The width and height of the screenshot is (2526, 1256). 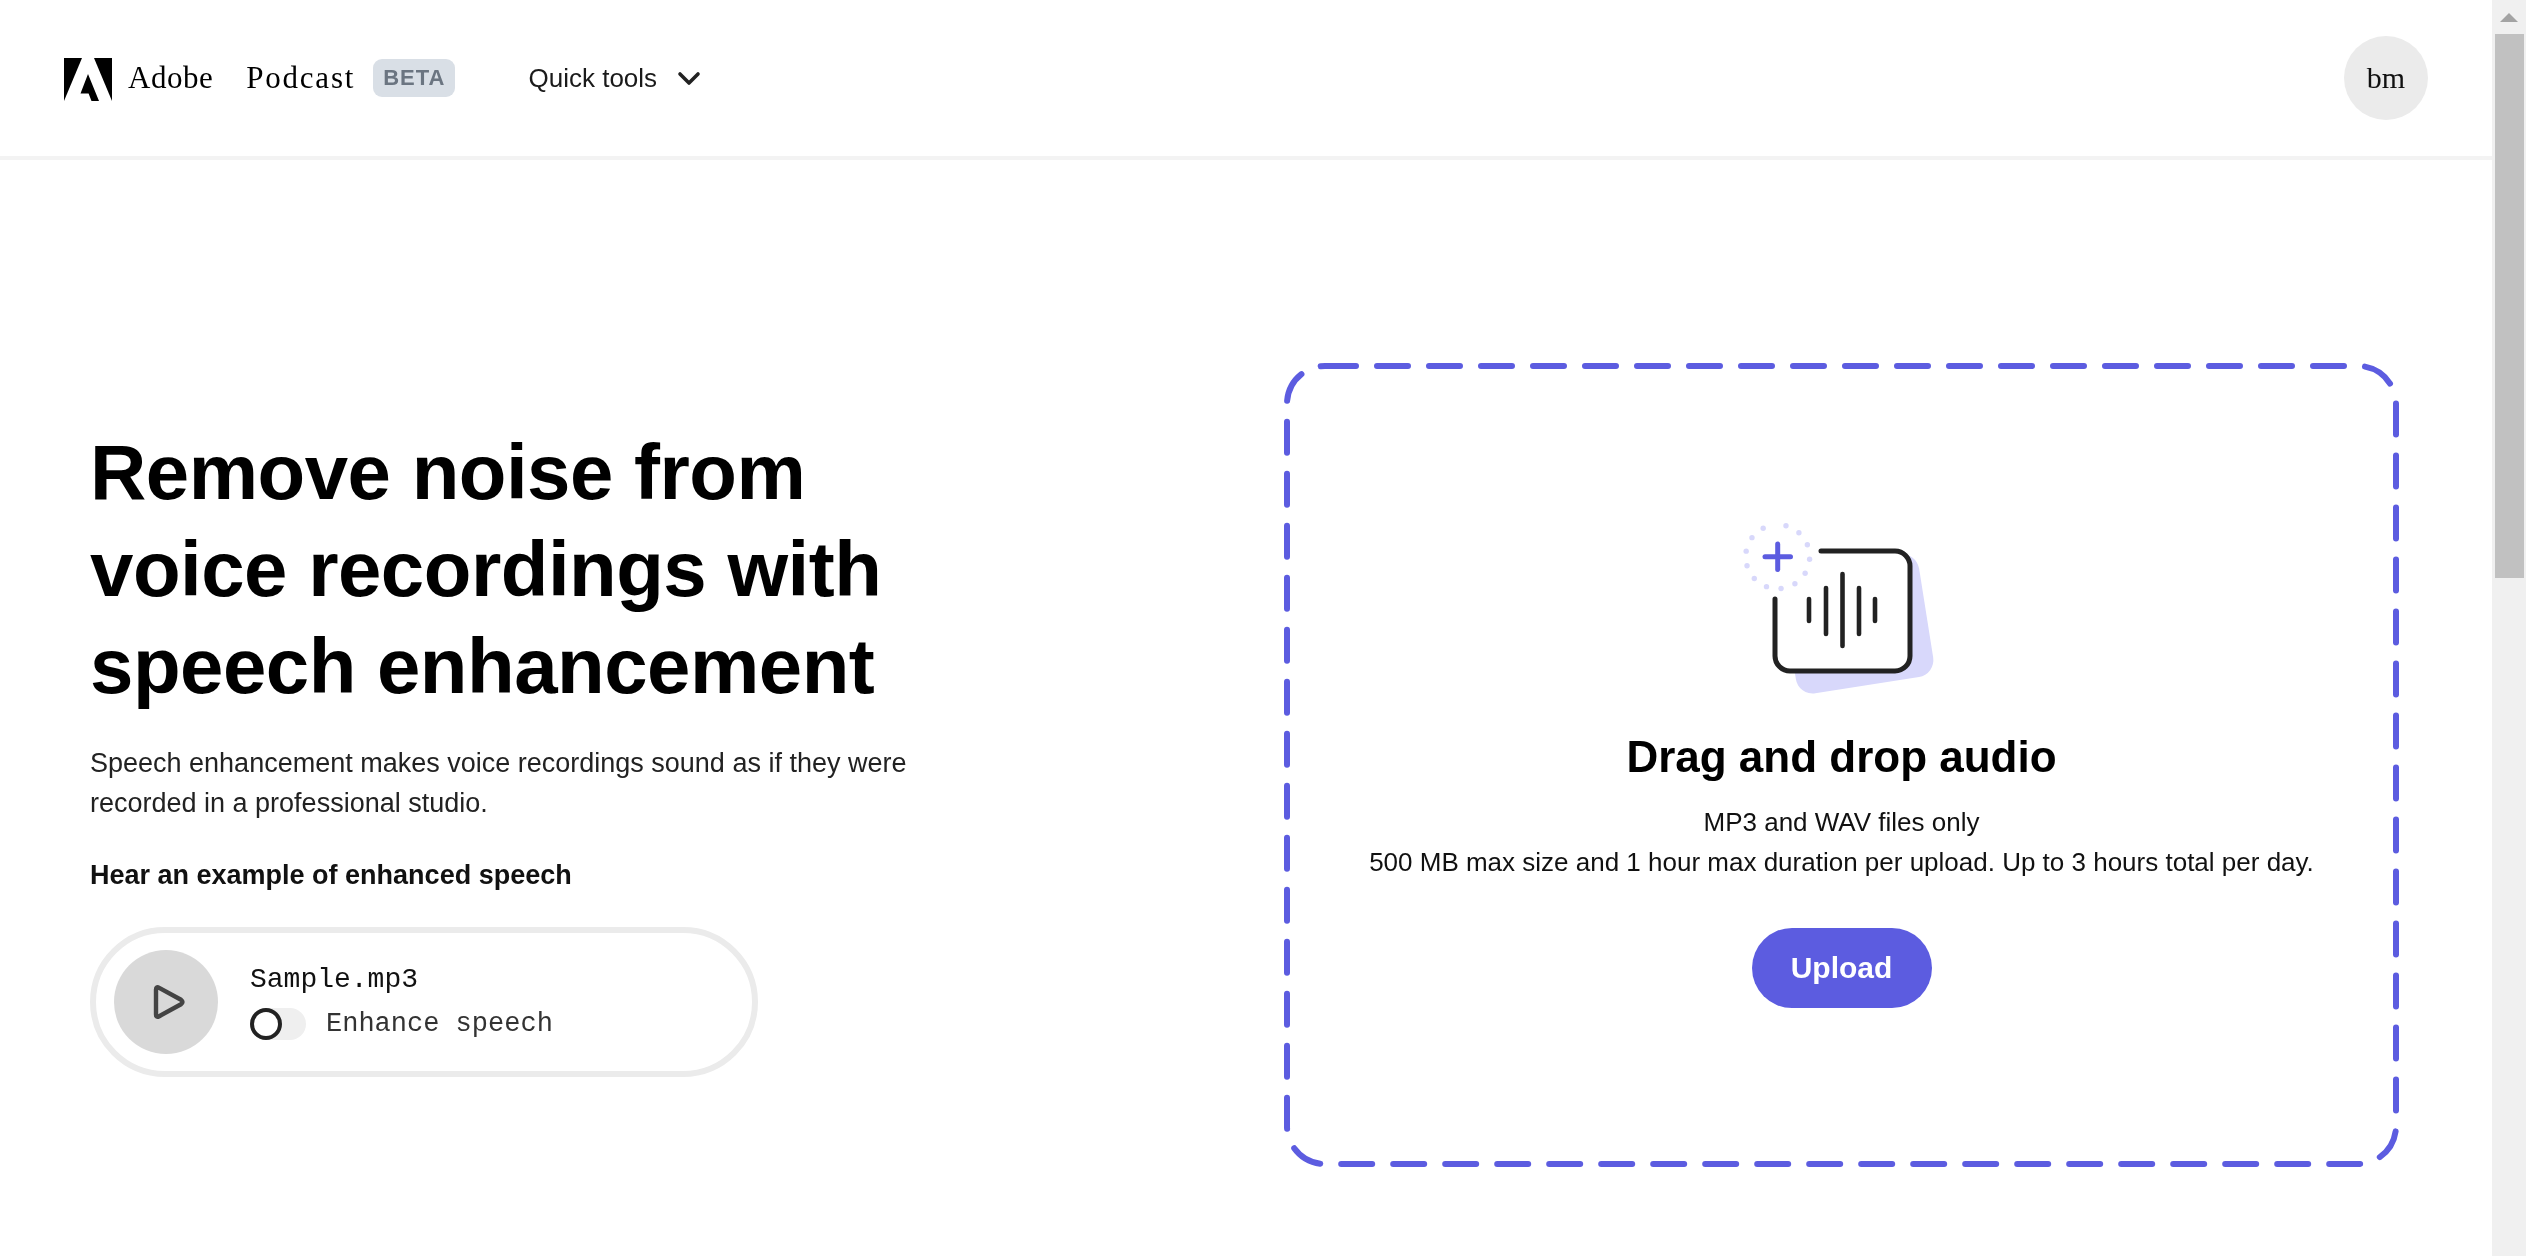 I want to click on file-formats-note: MP3 and WAV files only, so click(x=1841, y=822).